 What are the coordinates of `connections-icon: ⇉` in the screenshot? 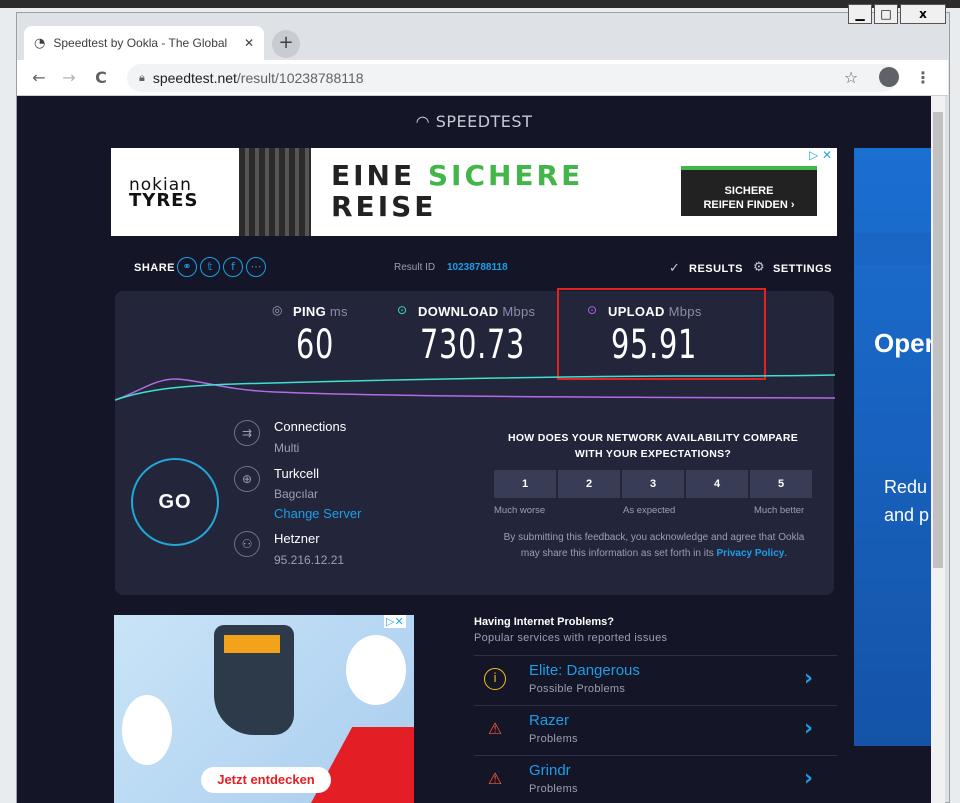 It's located at (247, 433).